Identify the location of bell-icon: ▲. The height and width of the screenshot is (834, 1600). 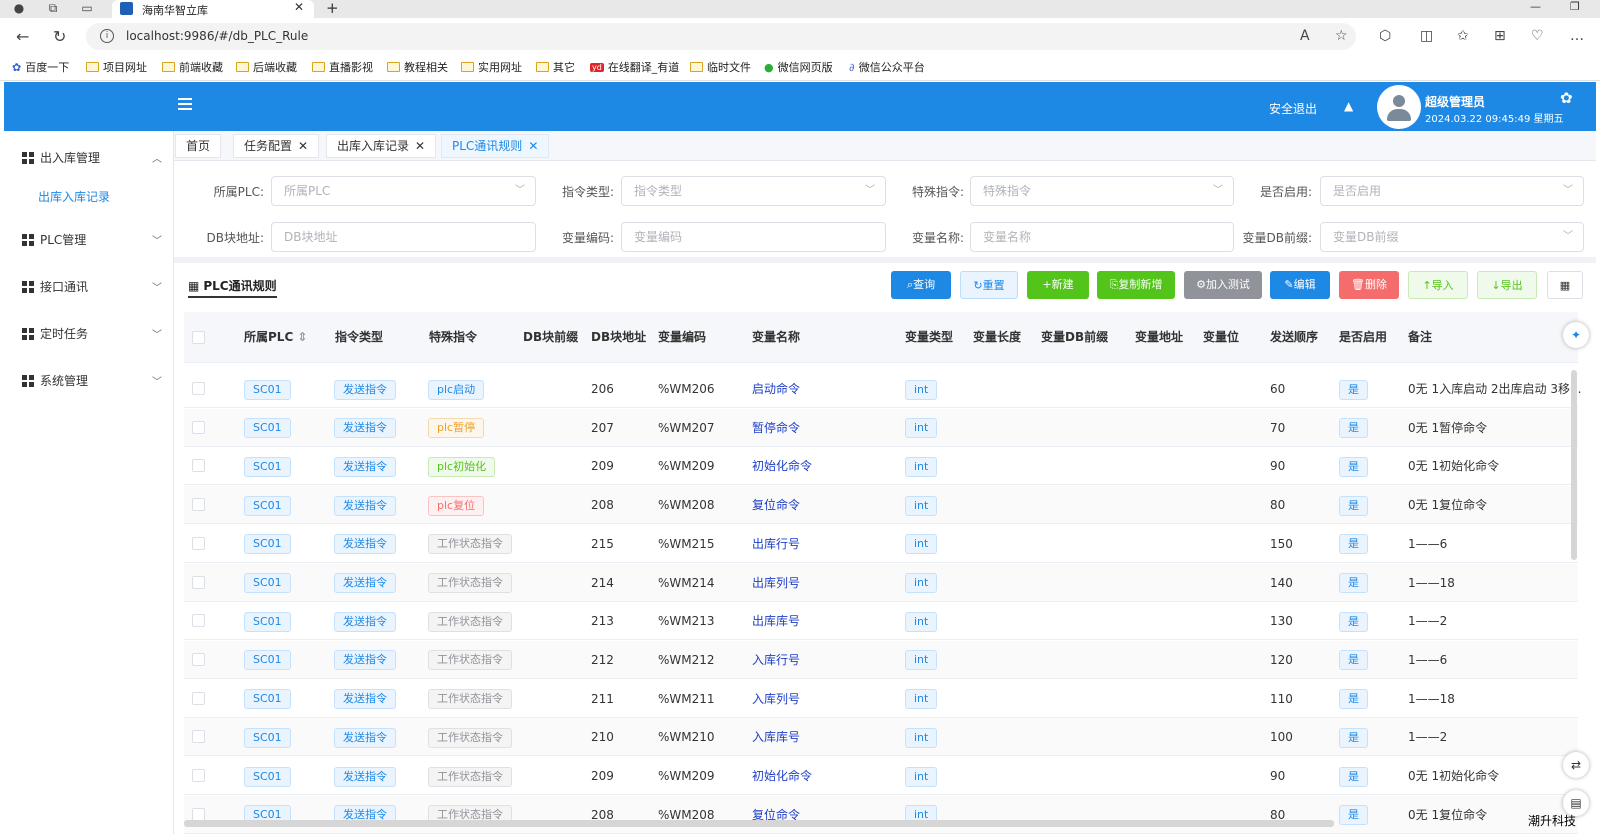
(1348, 106).